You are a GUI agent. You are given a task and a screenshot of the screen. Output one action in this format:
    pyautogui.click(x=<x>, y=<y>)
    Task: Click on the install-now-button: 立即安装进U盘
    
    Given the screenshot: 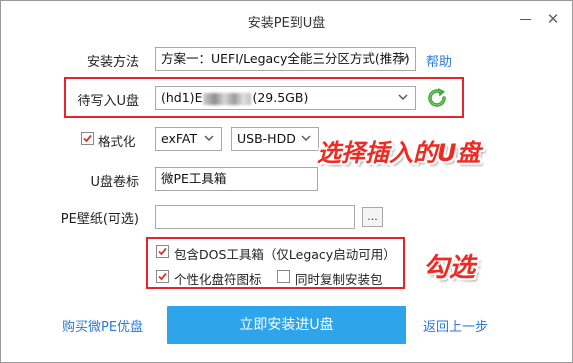 What is the action you would take?
    pyautogui.click(x=286, y=325)
    